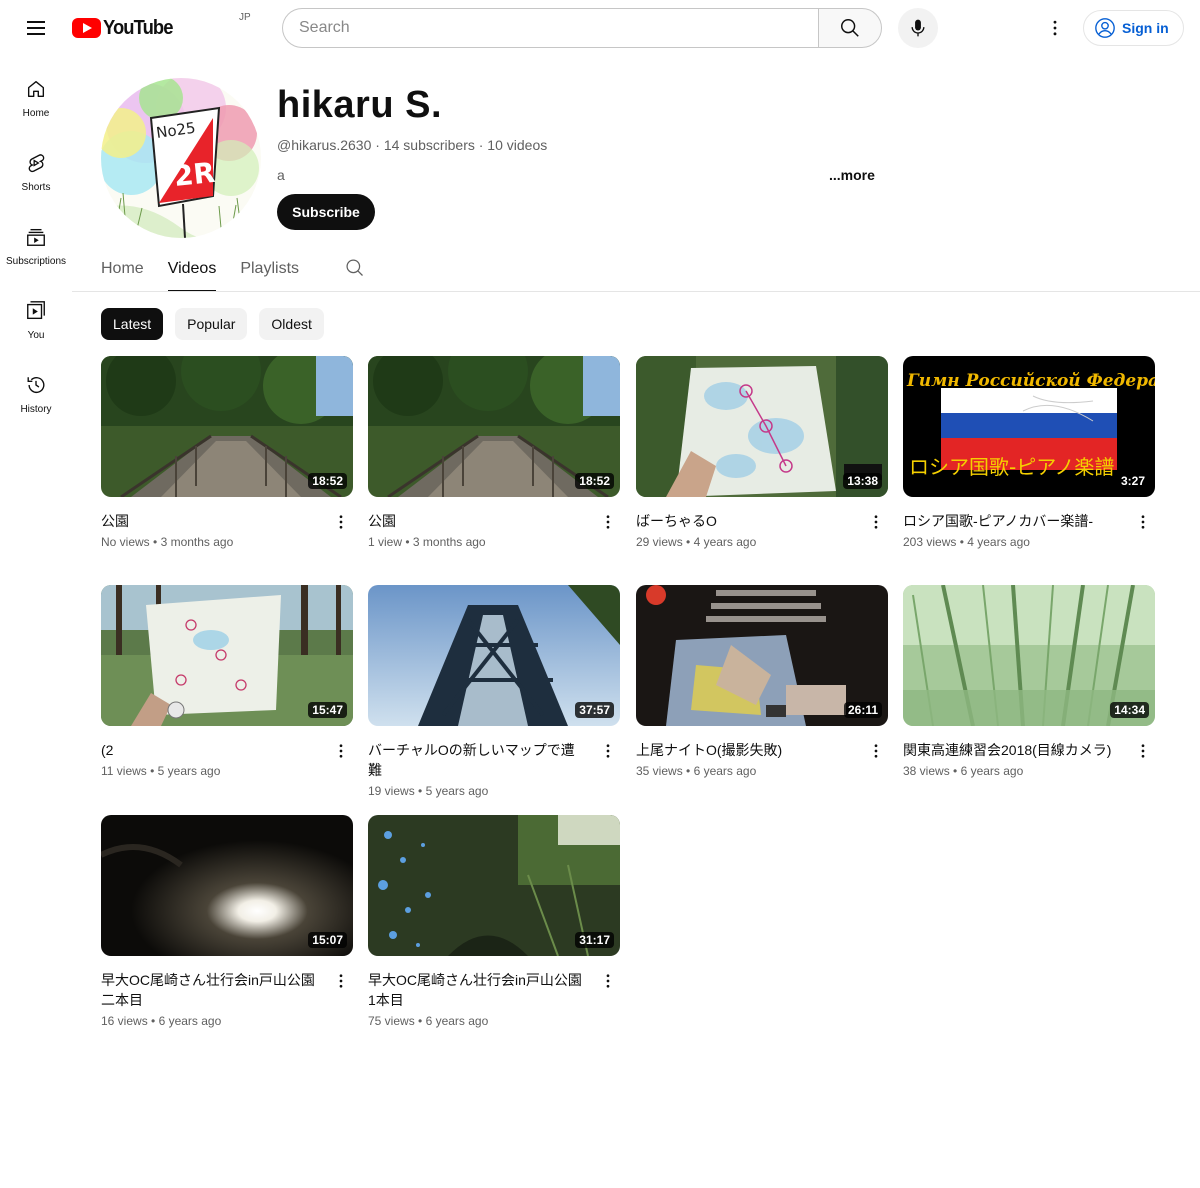 This screenshot has width=1200, height=1188. I want to click on settings-more-button, so click(1055, 28).